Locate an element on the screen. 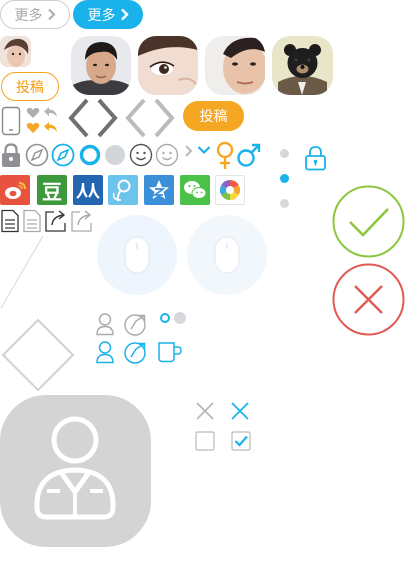  close-circle-icon is located at coordinates (368, 299).